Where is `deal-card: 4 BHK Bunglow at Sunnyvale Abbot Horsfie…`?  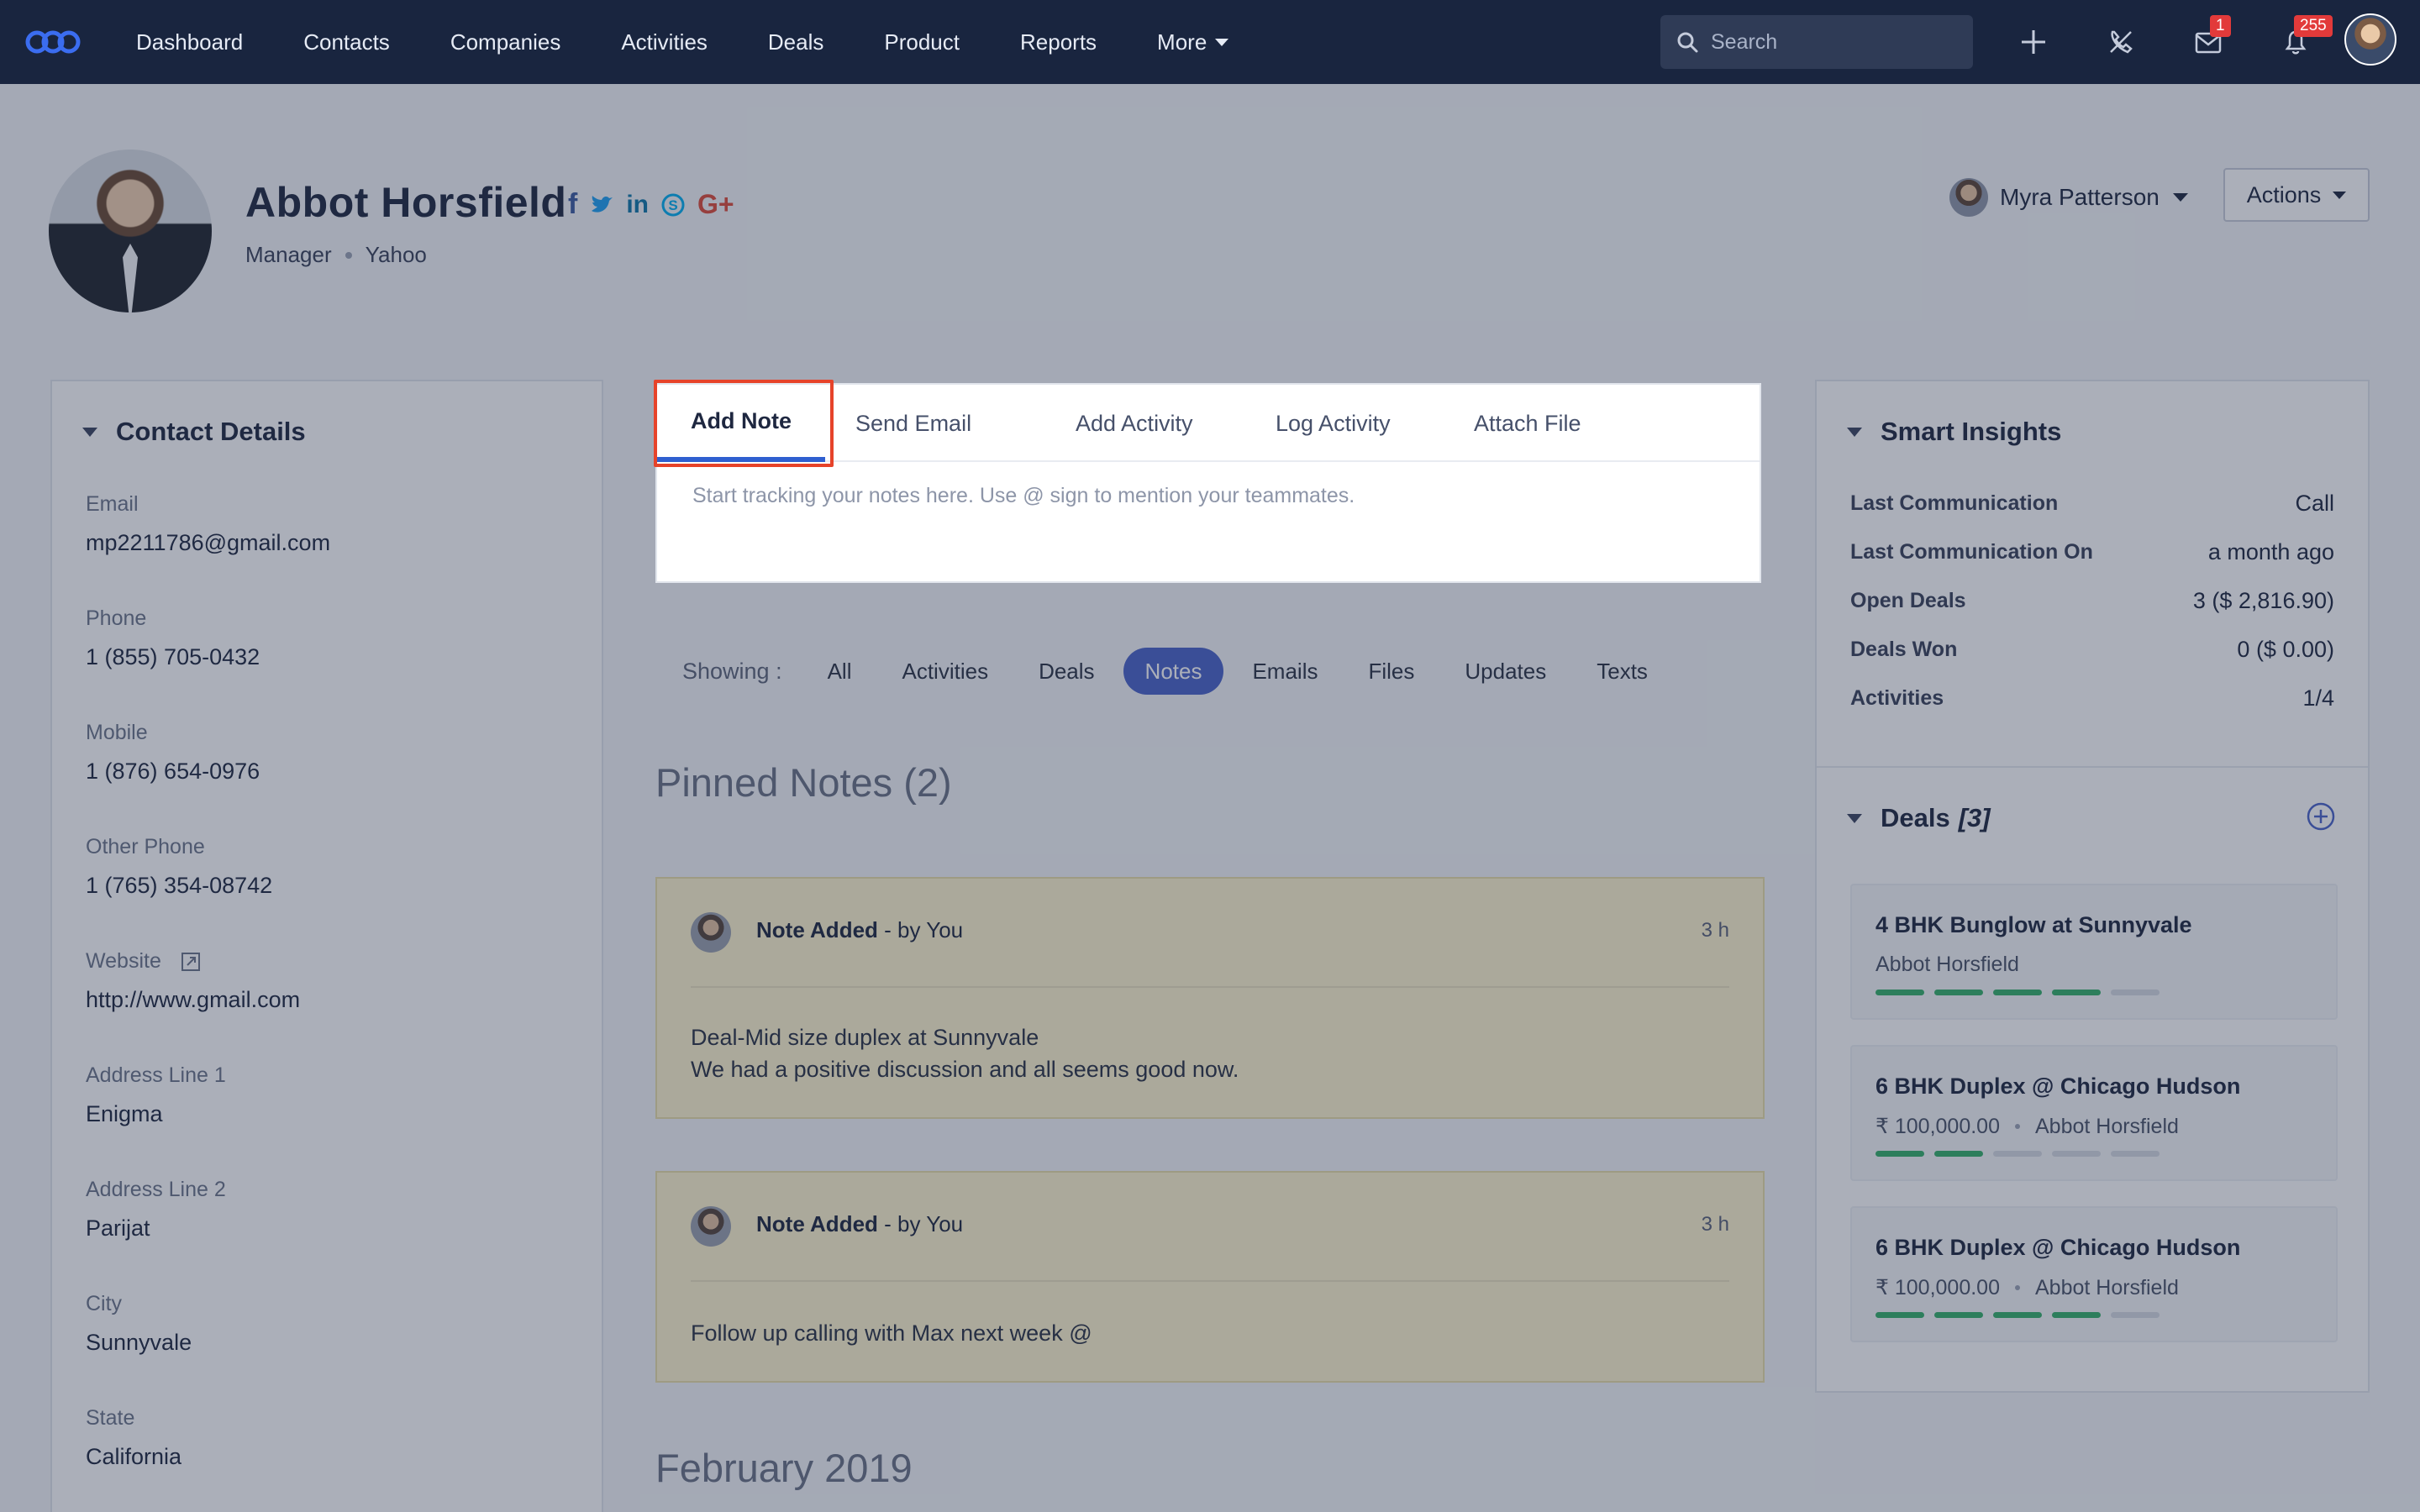
deal-card: 4 BHK Bunglow at Sunnyvale Abbot Horsfie… is located at coordinates (2094, 952).